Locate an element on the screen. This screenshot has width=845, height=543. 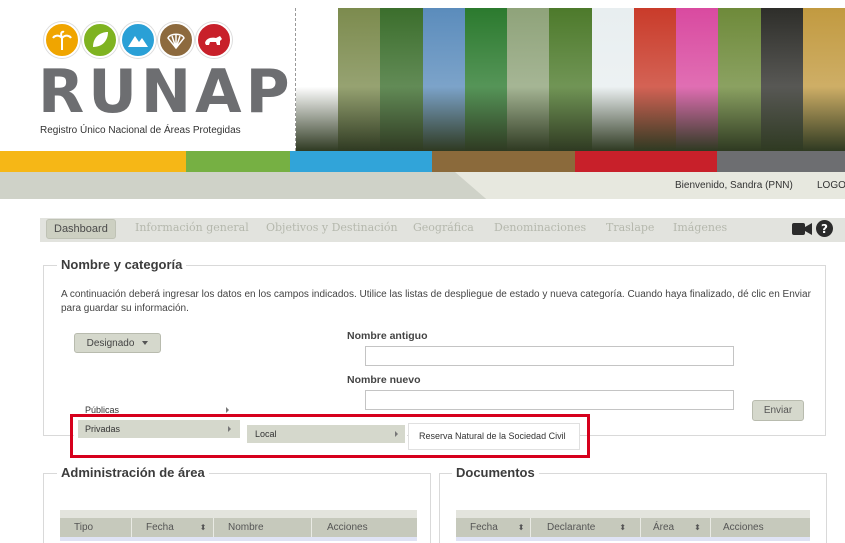
palm-tree-icon is located at coordinates (62, 40).